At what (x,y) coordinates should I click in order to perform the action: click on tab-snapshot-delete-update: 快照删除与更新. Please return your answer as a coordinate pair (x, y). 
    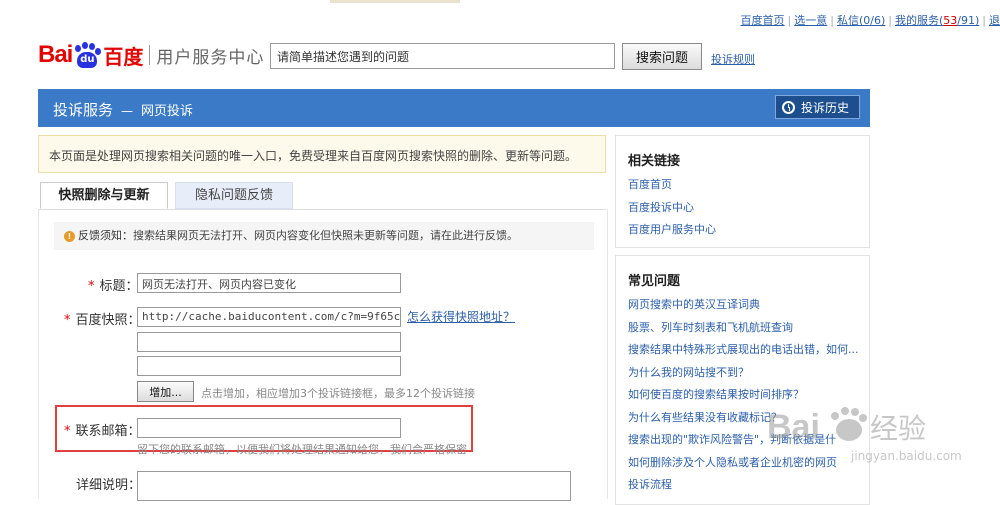
    Looking at the image, I should click on (104, 195).